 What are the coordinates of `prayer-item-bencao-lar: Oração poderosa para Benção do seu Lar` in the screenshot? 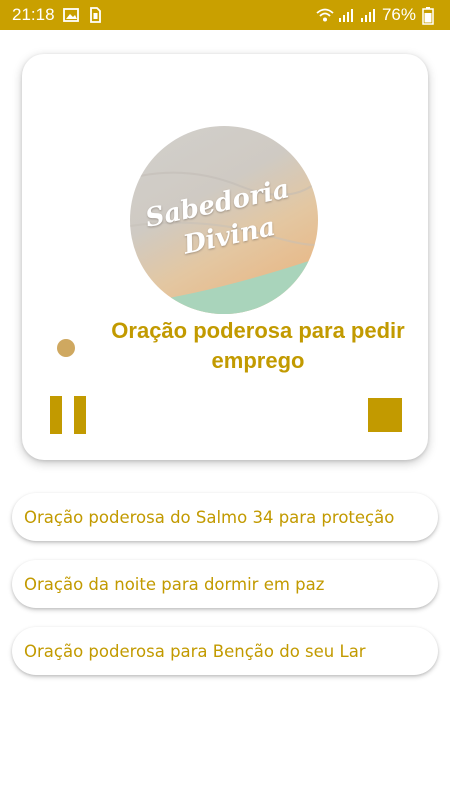 It's located at (225, 651).